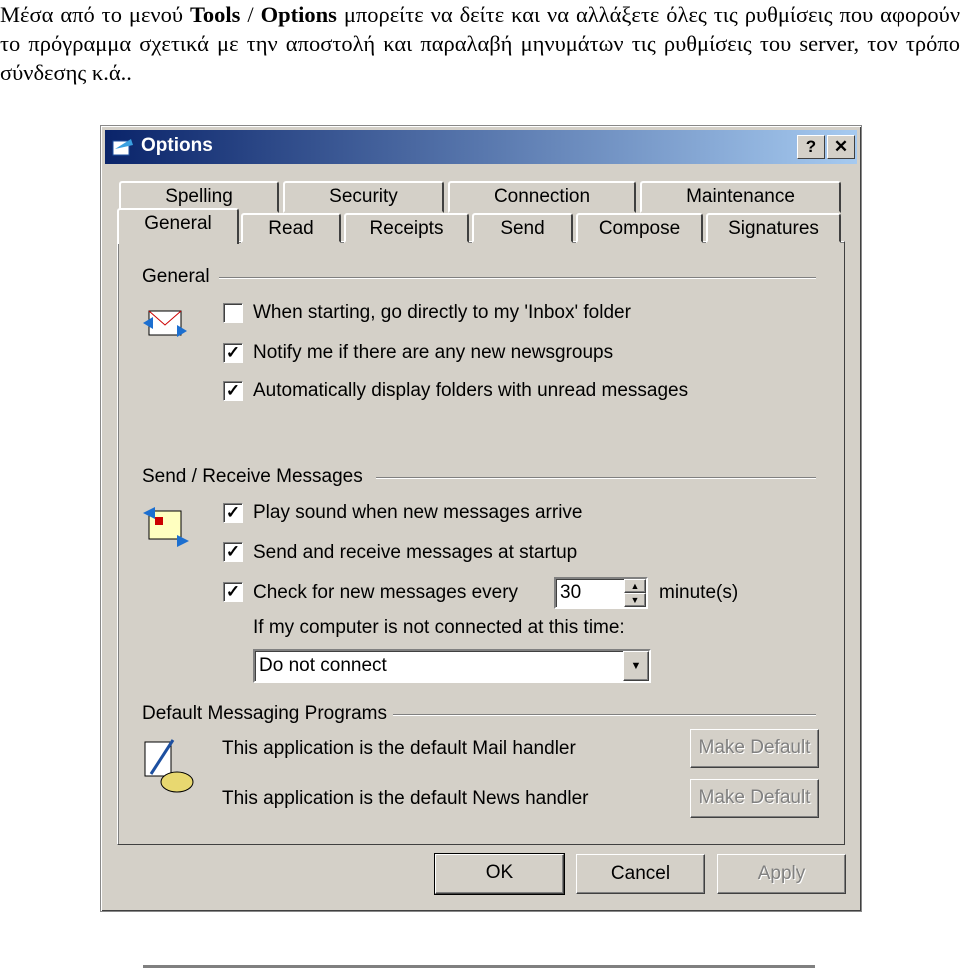  What do you see at coordinates (176, 276) in the screenshot?
I see `general-heading: General` at bounding box center [176, 276].